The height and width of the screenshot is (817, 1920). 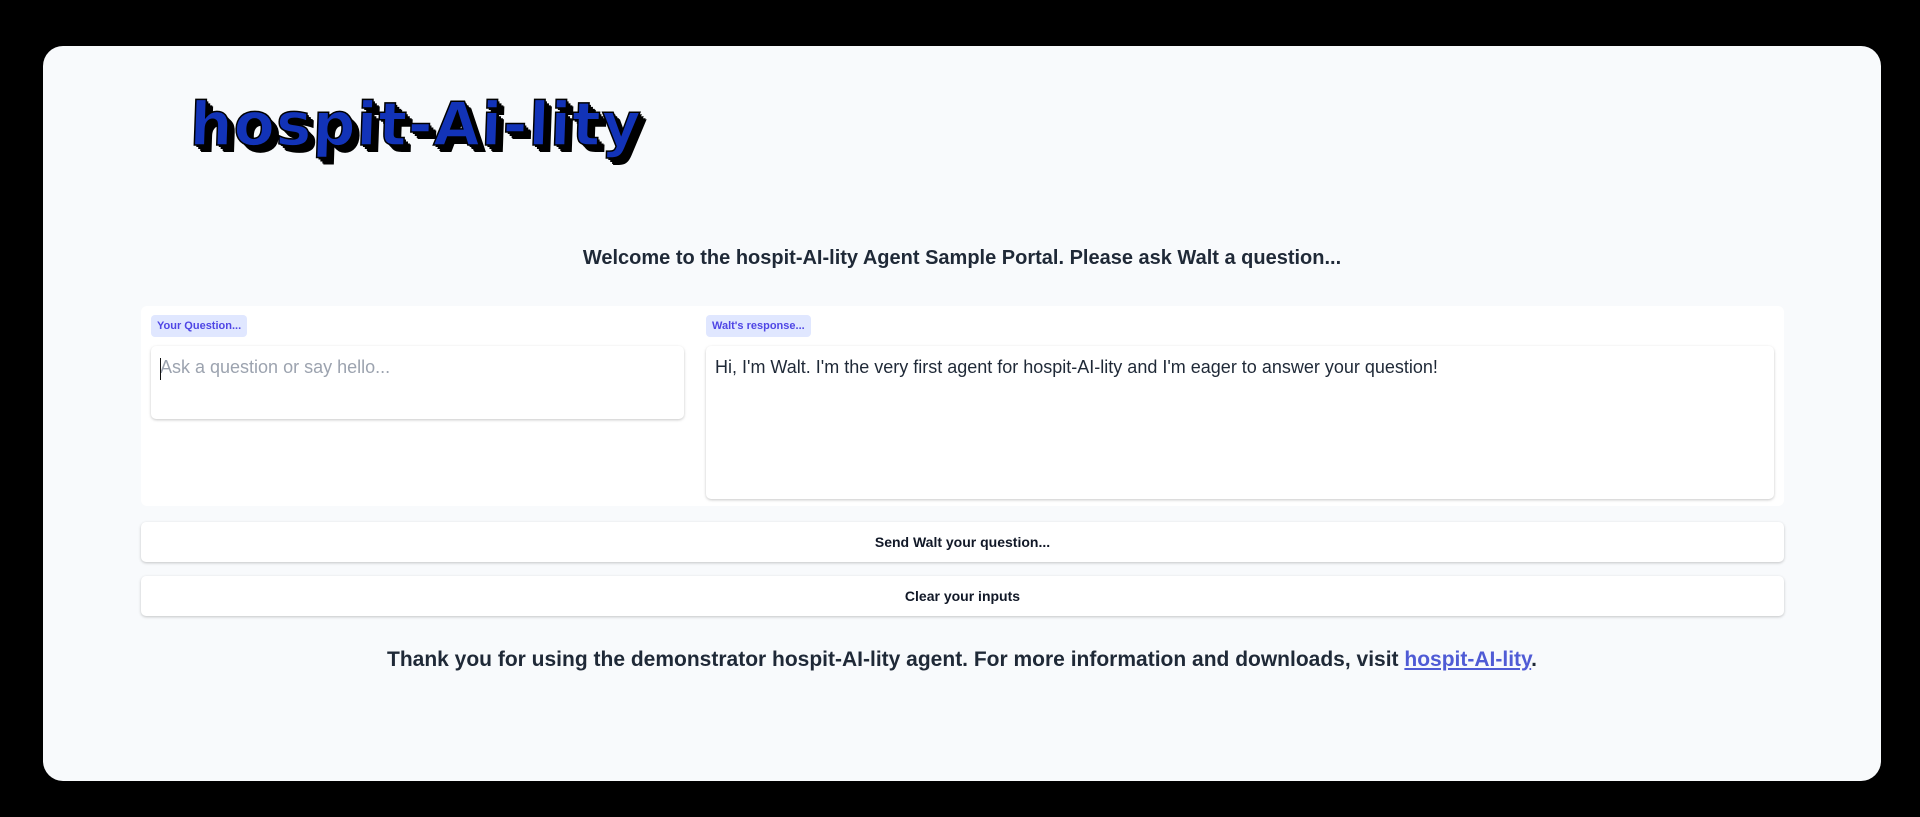 I want to click on text-caret, so click(x=160, y=369).